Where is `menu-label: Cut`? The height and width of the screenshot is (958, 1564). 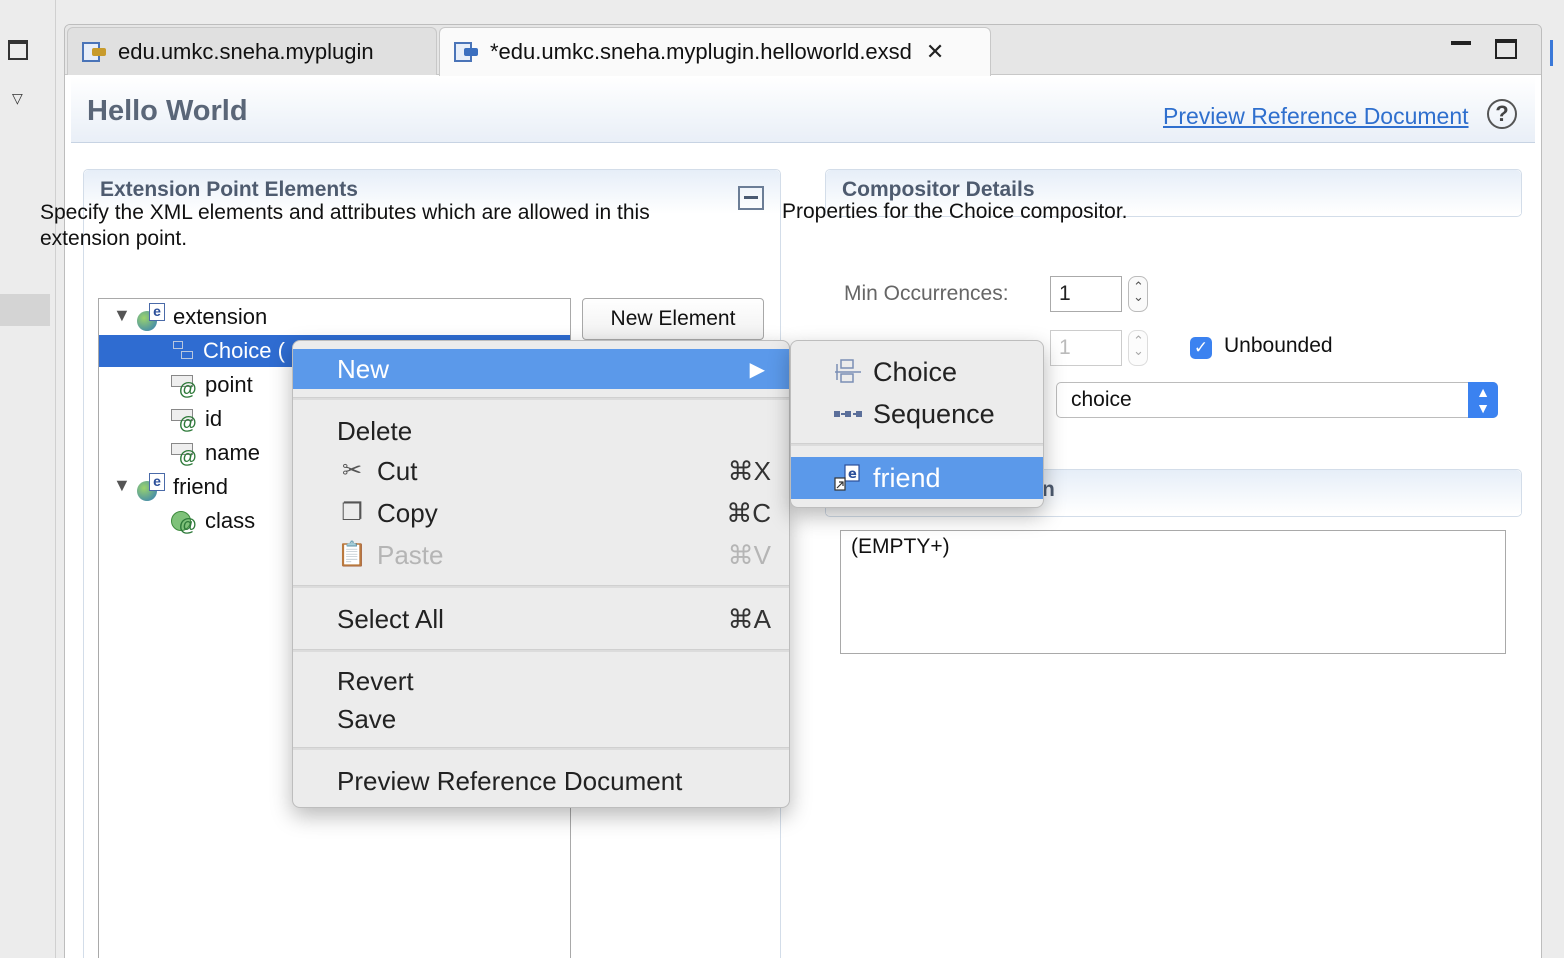
menu-label: Cut is located at coordinates (397, 470).